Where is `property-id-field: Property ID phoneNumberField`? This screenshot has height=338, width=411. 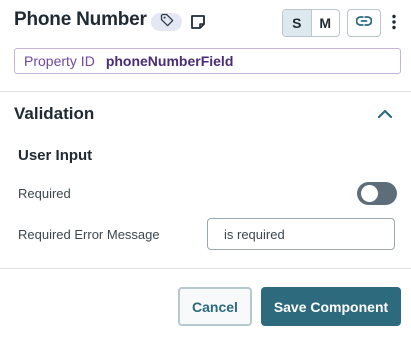 property-id-field: Property ID phoneNumberField is located at coordinates (207, 61).